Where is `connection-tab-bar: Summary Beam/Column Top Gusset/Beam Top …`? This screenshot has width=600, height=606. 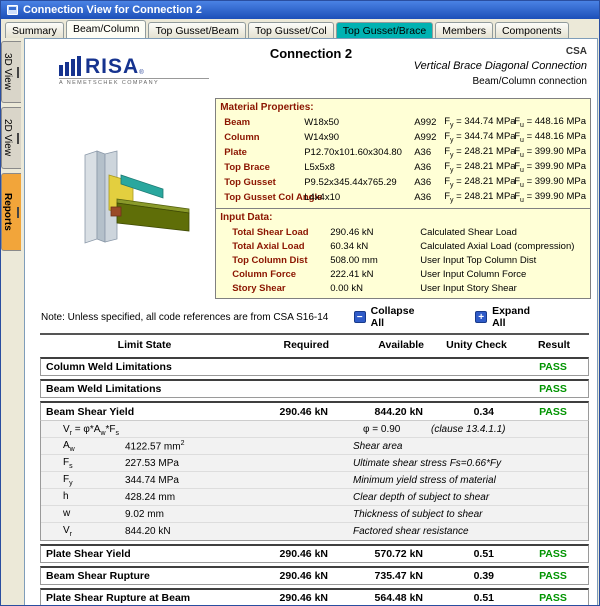
connection-tab-bar: Summary Beam/Column Top Gusset/Beam Top … is located at coordinates (300, 28).